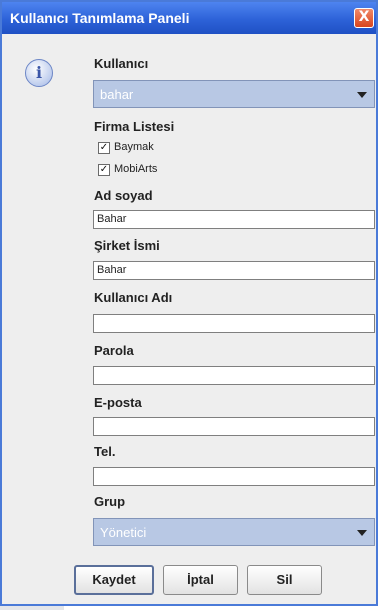 The height and width of the screenshot is (610, 383). I want to click on cancel-button: İptal, so click(200, 580).